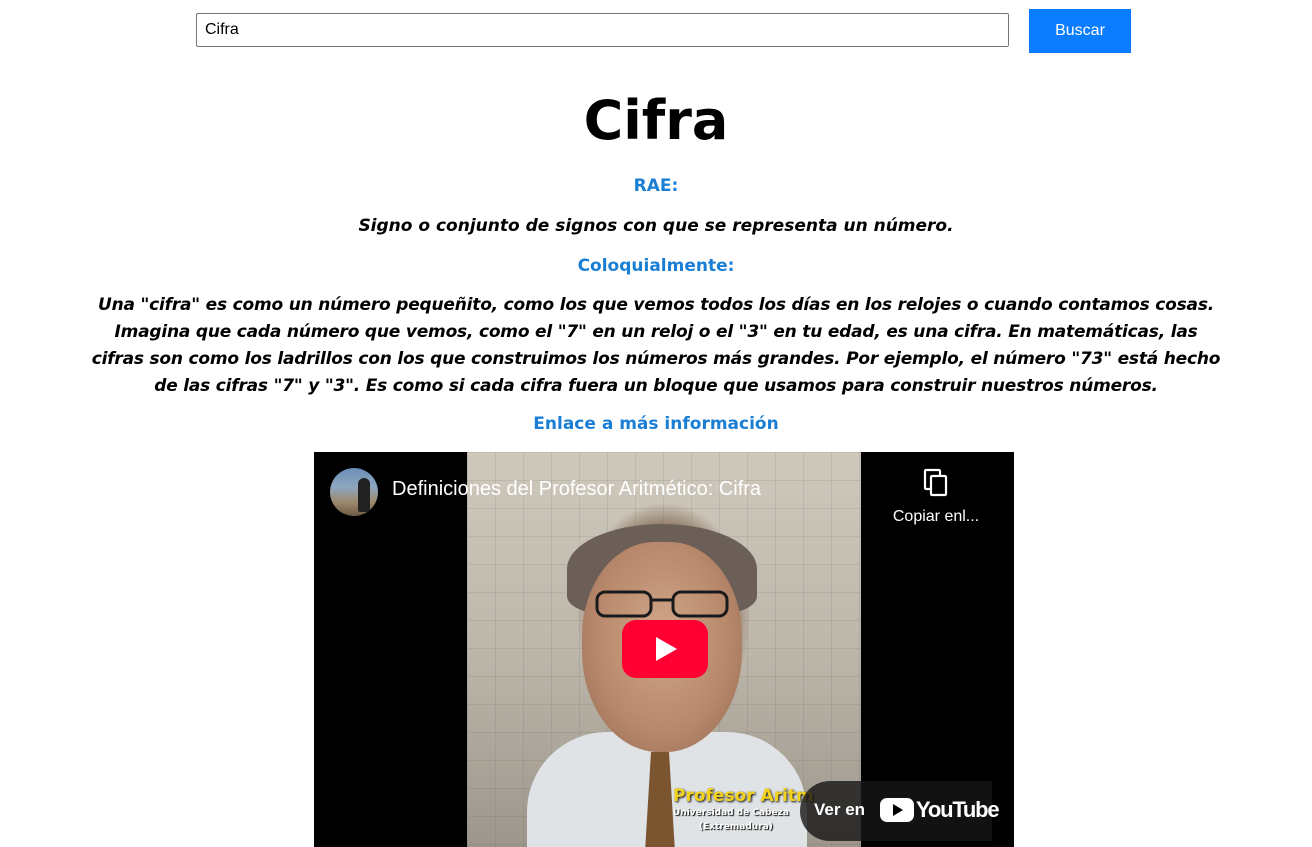  Describe the element at coordinates (354, 492) in the screenshot. I see `channel-avatar` at that location.